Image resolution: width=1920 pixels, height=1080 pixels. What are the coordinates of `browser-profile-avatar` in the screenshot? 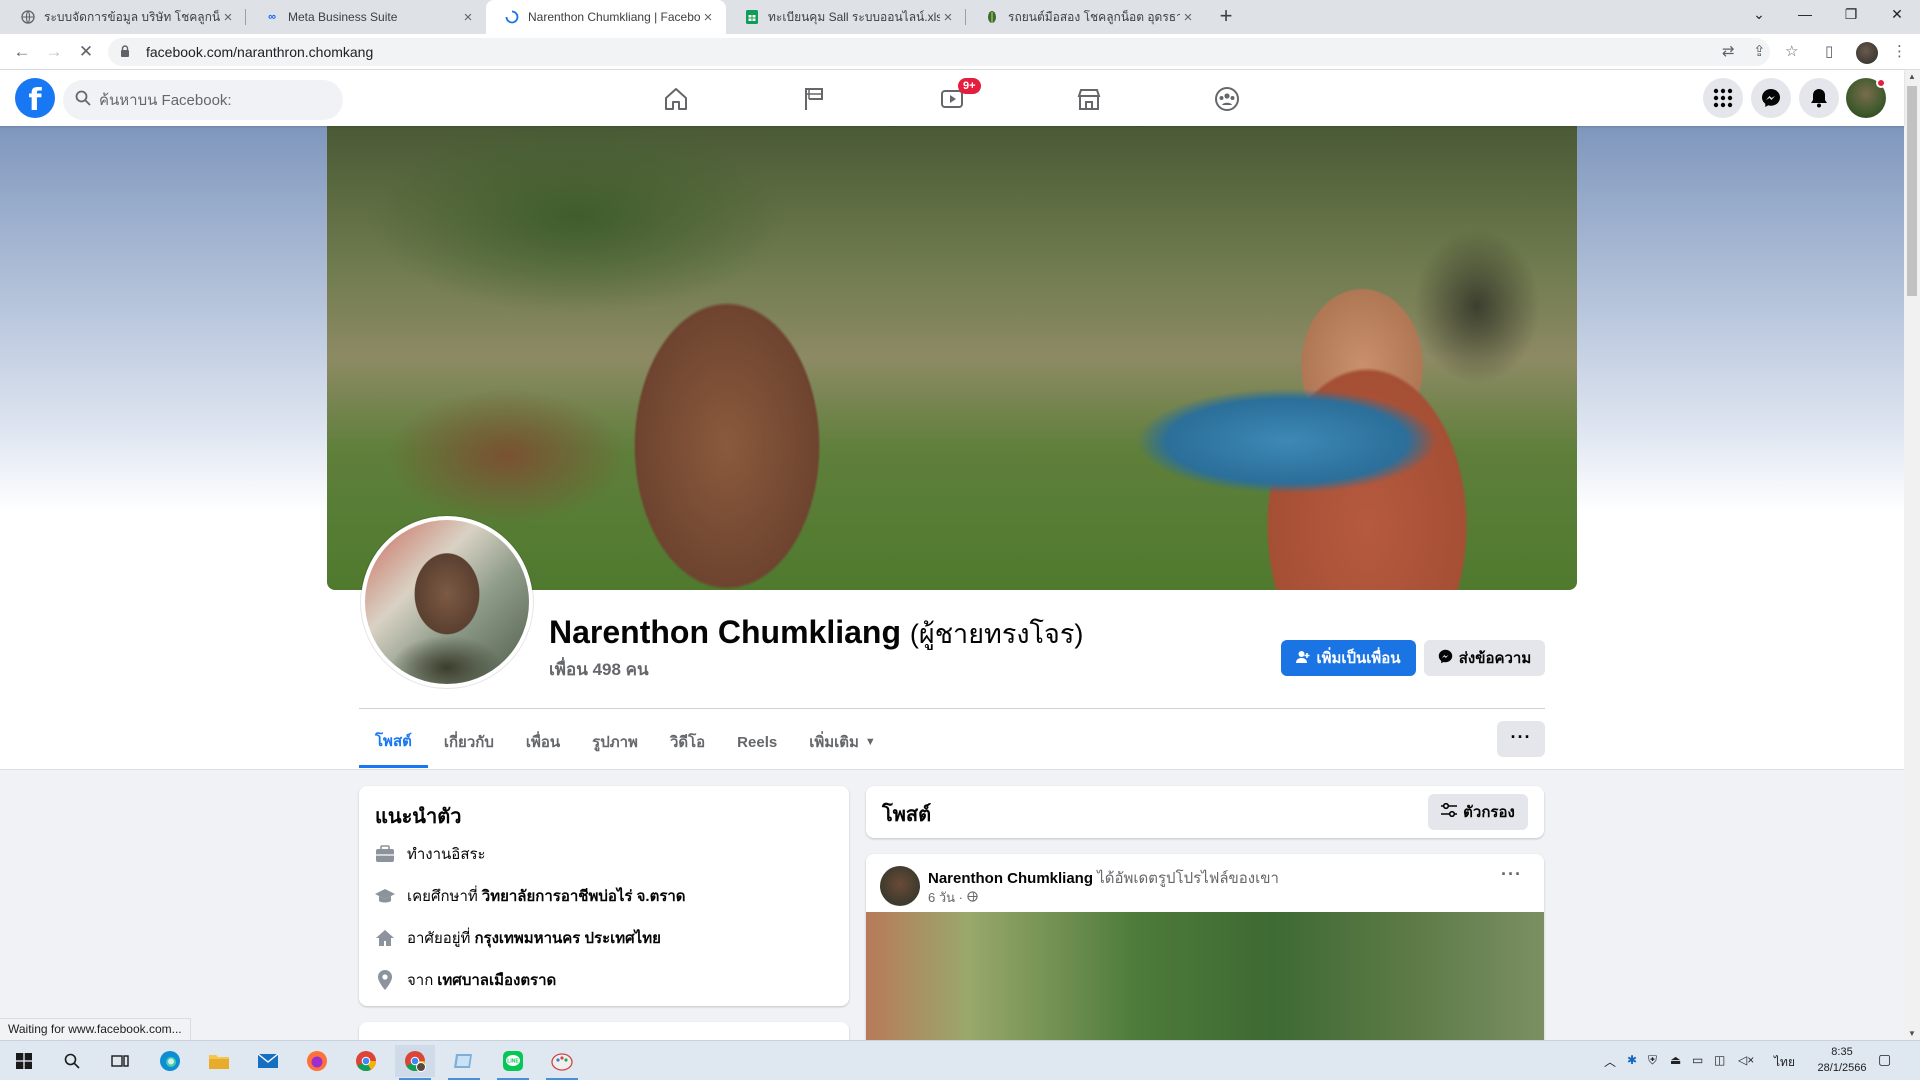 It's located at (1867, 53).